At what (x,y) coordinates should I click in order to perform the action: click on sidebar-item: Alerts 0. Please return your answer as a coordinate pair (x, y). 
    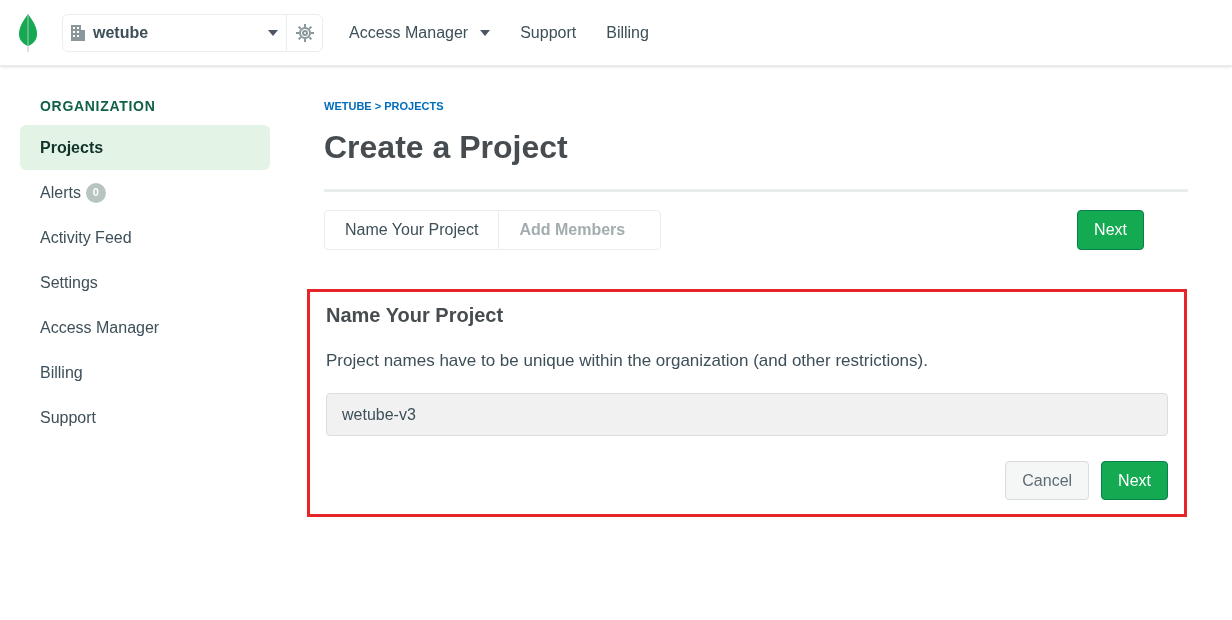
    Looking at the image, I should click on (145, 192).